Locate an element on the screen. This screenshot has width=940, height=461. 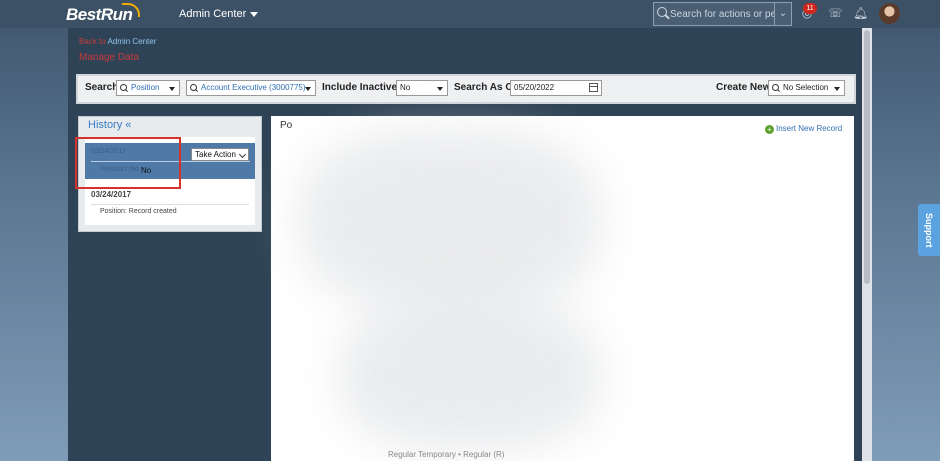
help-icon: ☏ is located at coordinates (835, 13).